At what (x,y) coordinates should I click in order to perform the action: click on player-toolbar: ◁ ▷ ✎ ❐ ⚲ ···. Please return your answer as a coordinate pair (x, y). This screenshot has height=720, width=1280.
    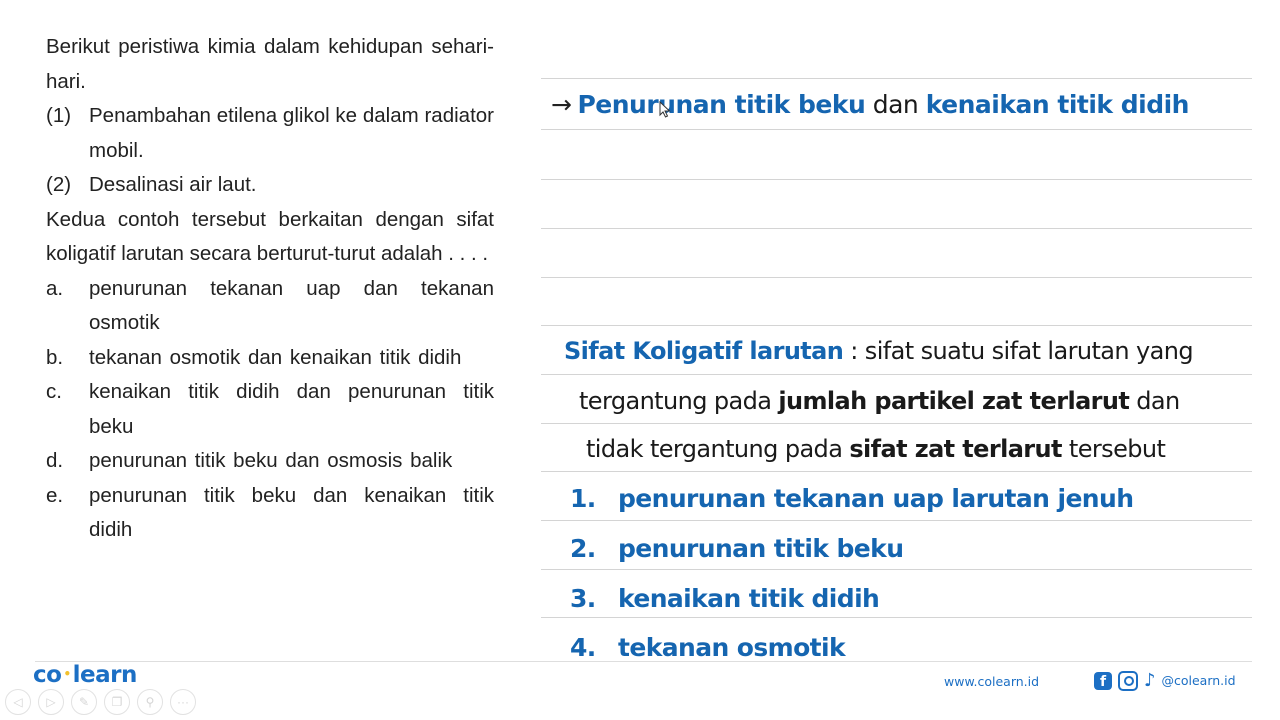
    Looking at the image, I should click on (100, 702).